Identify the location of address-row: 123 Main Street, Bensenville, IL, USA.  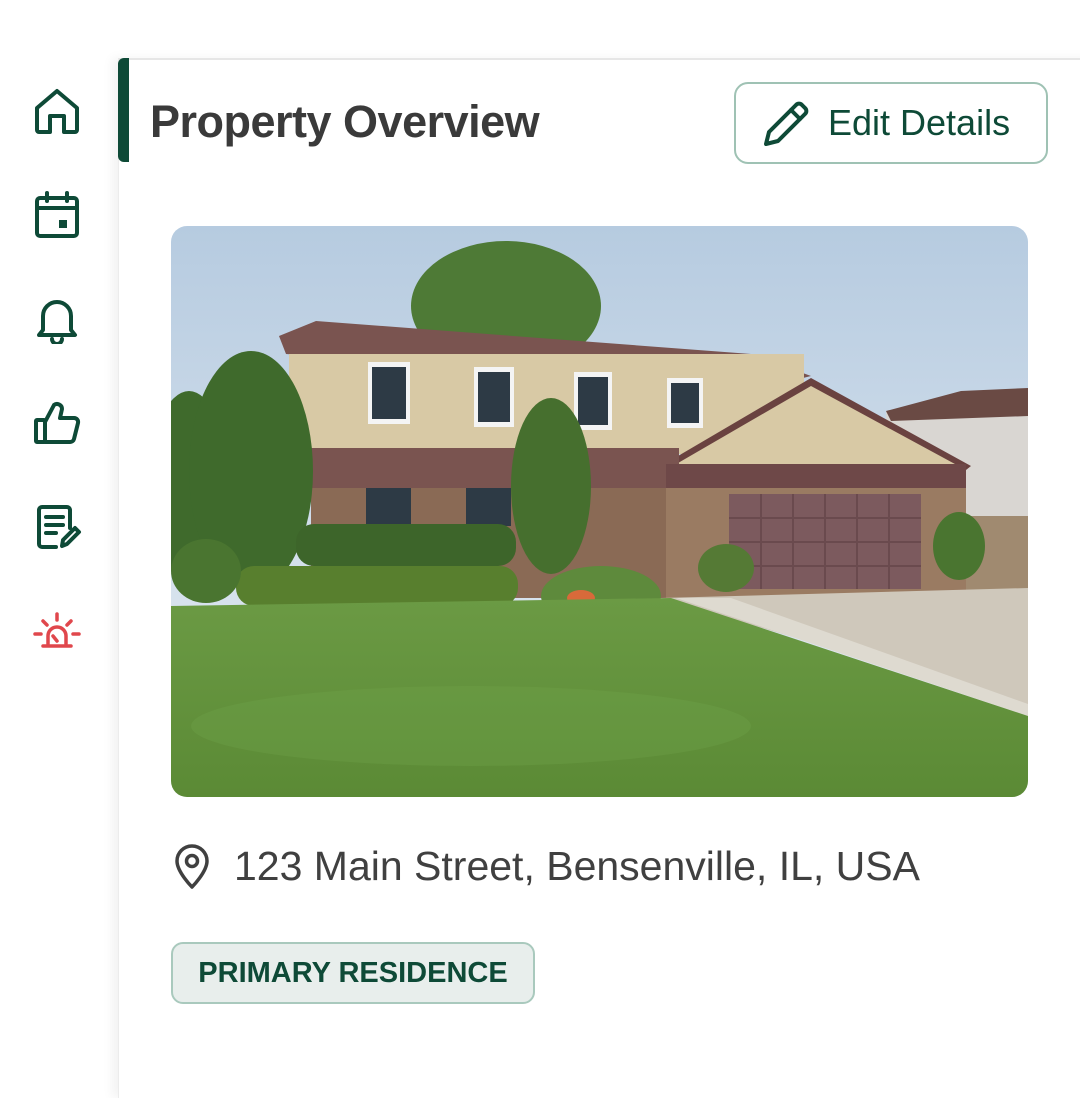
(546, 866).